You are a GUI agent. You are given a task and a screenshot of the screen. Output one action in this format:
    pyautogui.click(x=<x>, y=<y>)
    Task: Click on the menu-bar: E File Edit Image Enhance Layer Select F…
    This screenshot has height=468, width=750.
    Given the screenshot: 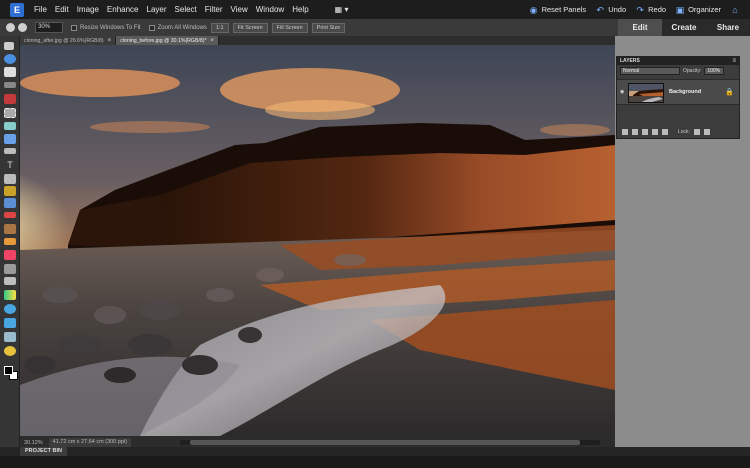 What is the action you would take?
    pyautogui.click(x=375, y=9)
    